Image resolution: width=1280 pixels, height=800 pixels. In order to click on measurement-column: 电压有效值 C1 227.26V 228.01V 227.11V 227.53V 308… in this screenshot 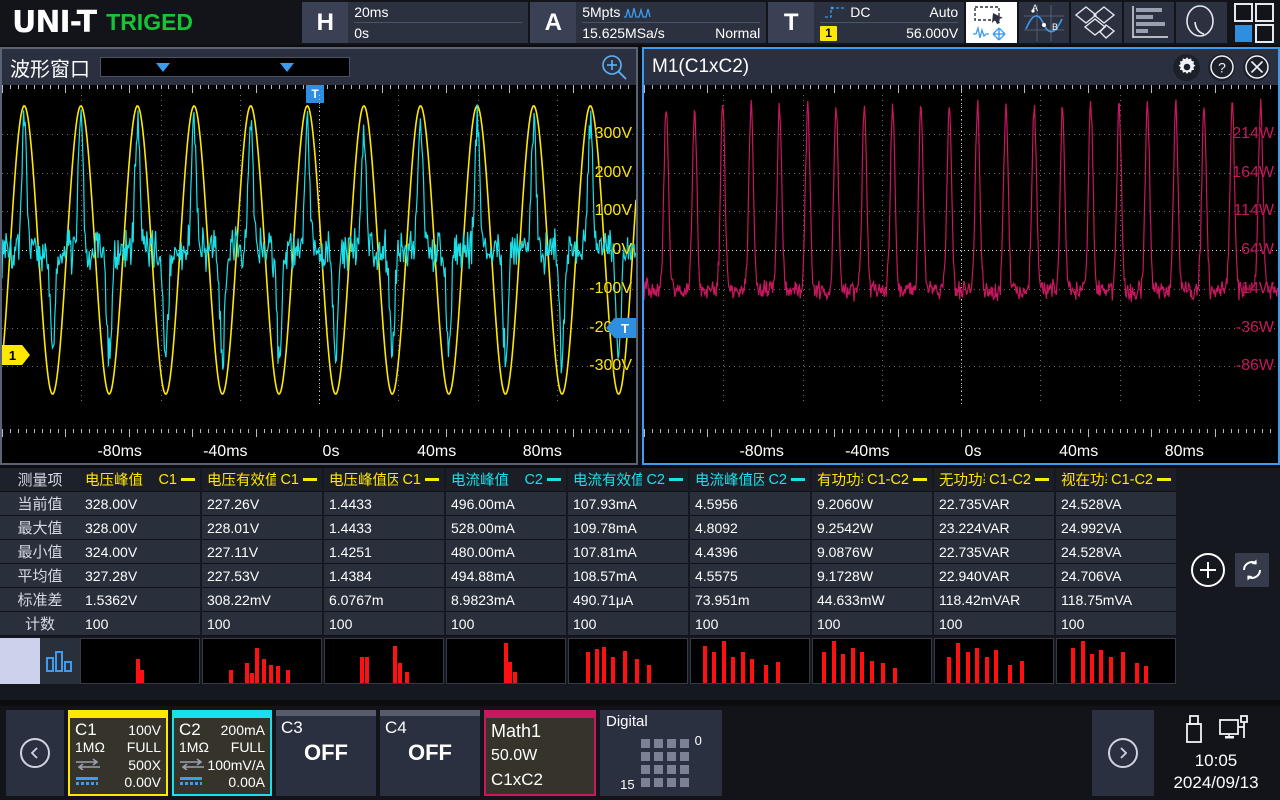, I will do `click(263, 584)`.